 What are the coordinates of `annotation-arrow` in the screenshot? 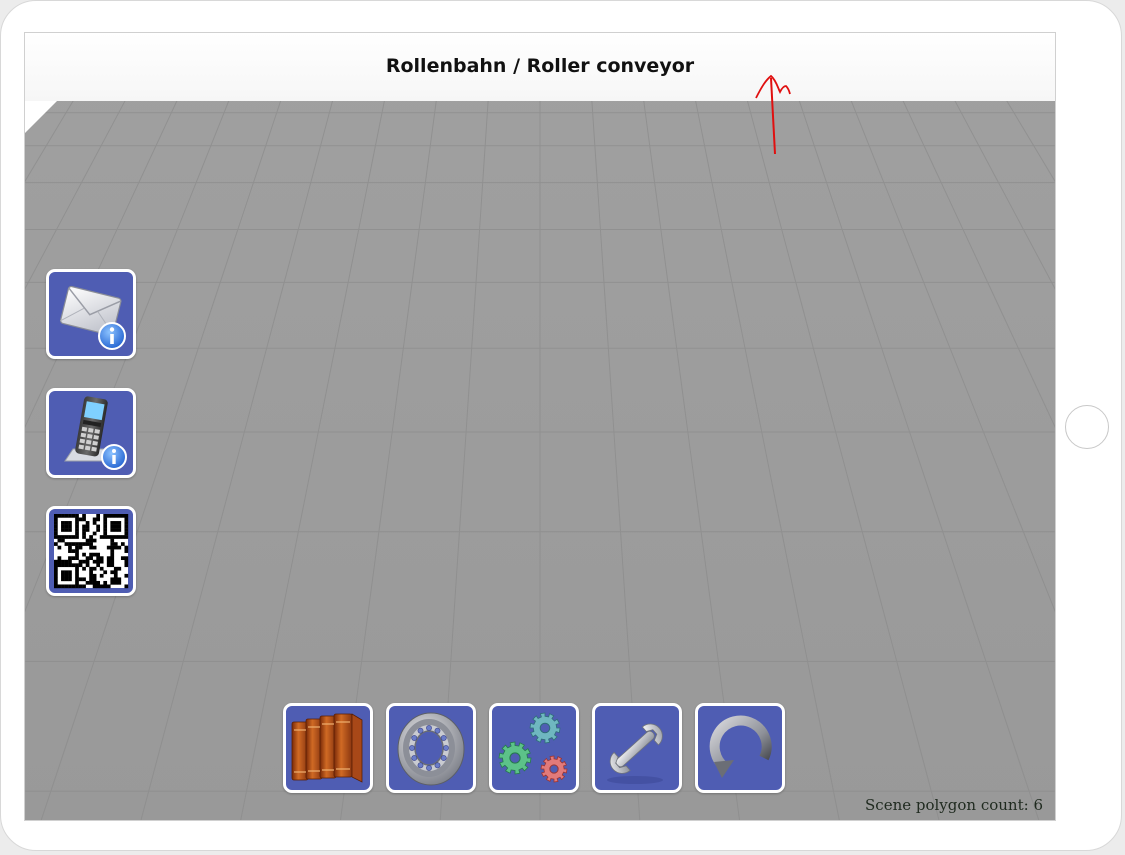 It's located at (773, 114).